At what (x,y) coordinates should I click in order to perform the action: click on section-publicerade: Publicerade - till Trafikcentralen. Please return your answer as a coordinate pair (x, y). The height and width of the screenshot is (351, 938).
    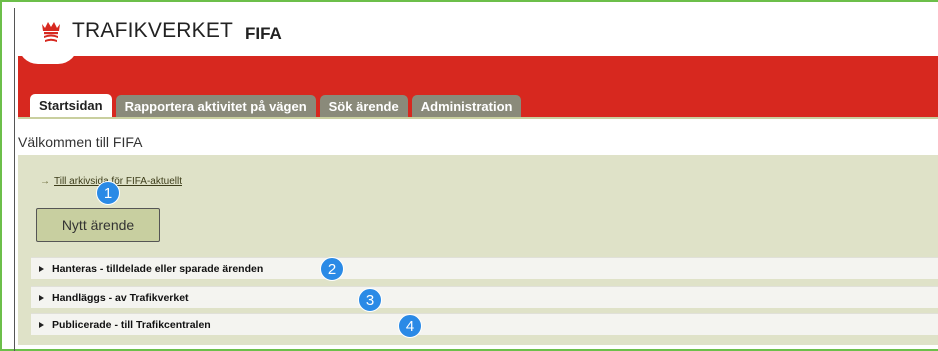
    Looking at the image, I should click on (484, 324).